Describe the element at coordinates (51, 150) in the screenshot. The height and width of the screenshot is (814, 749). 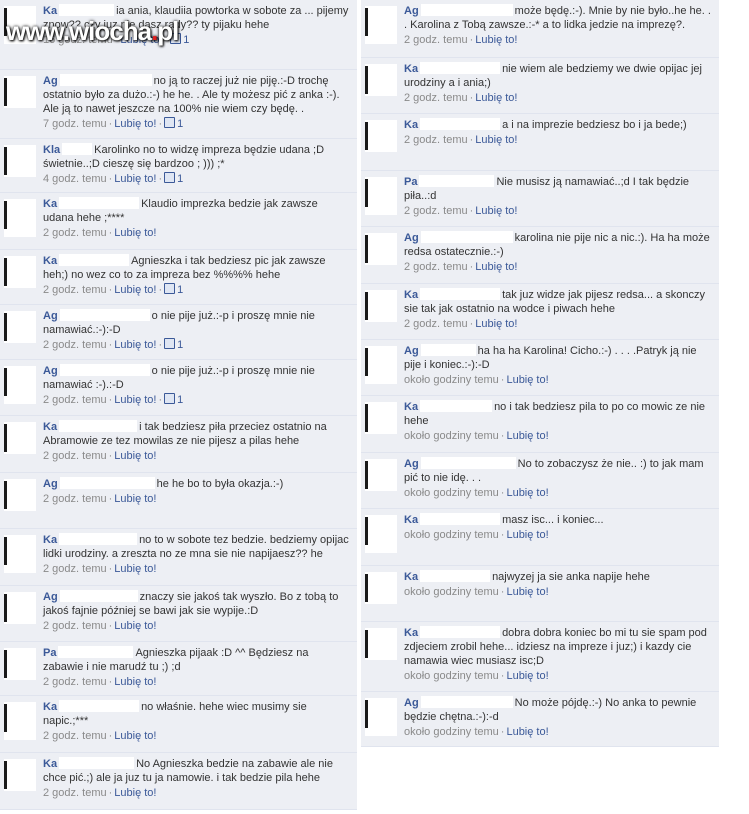
I see `author-name-link: Kla` at that location.